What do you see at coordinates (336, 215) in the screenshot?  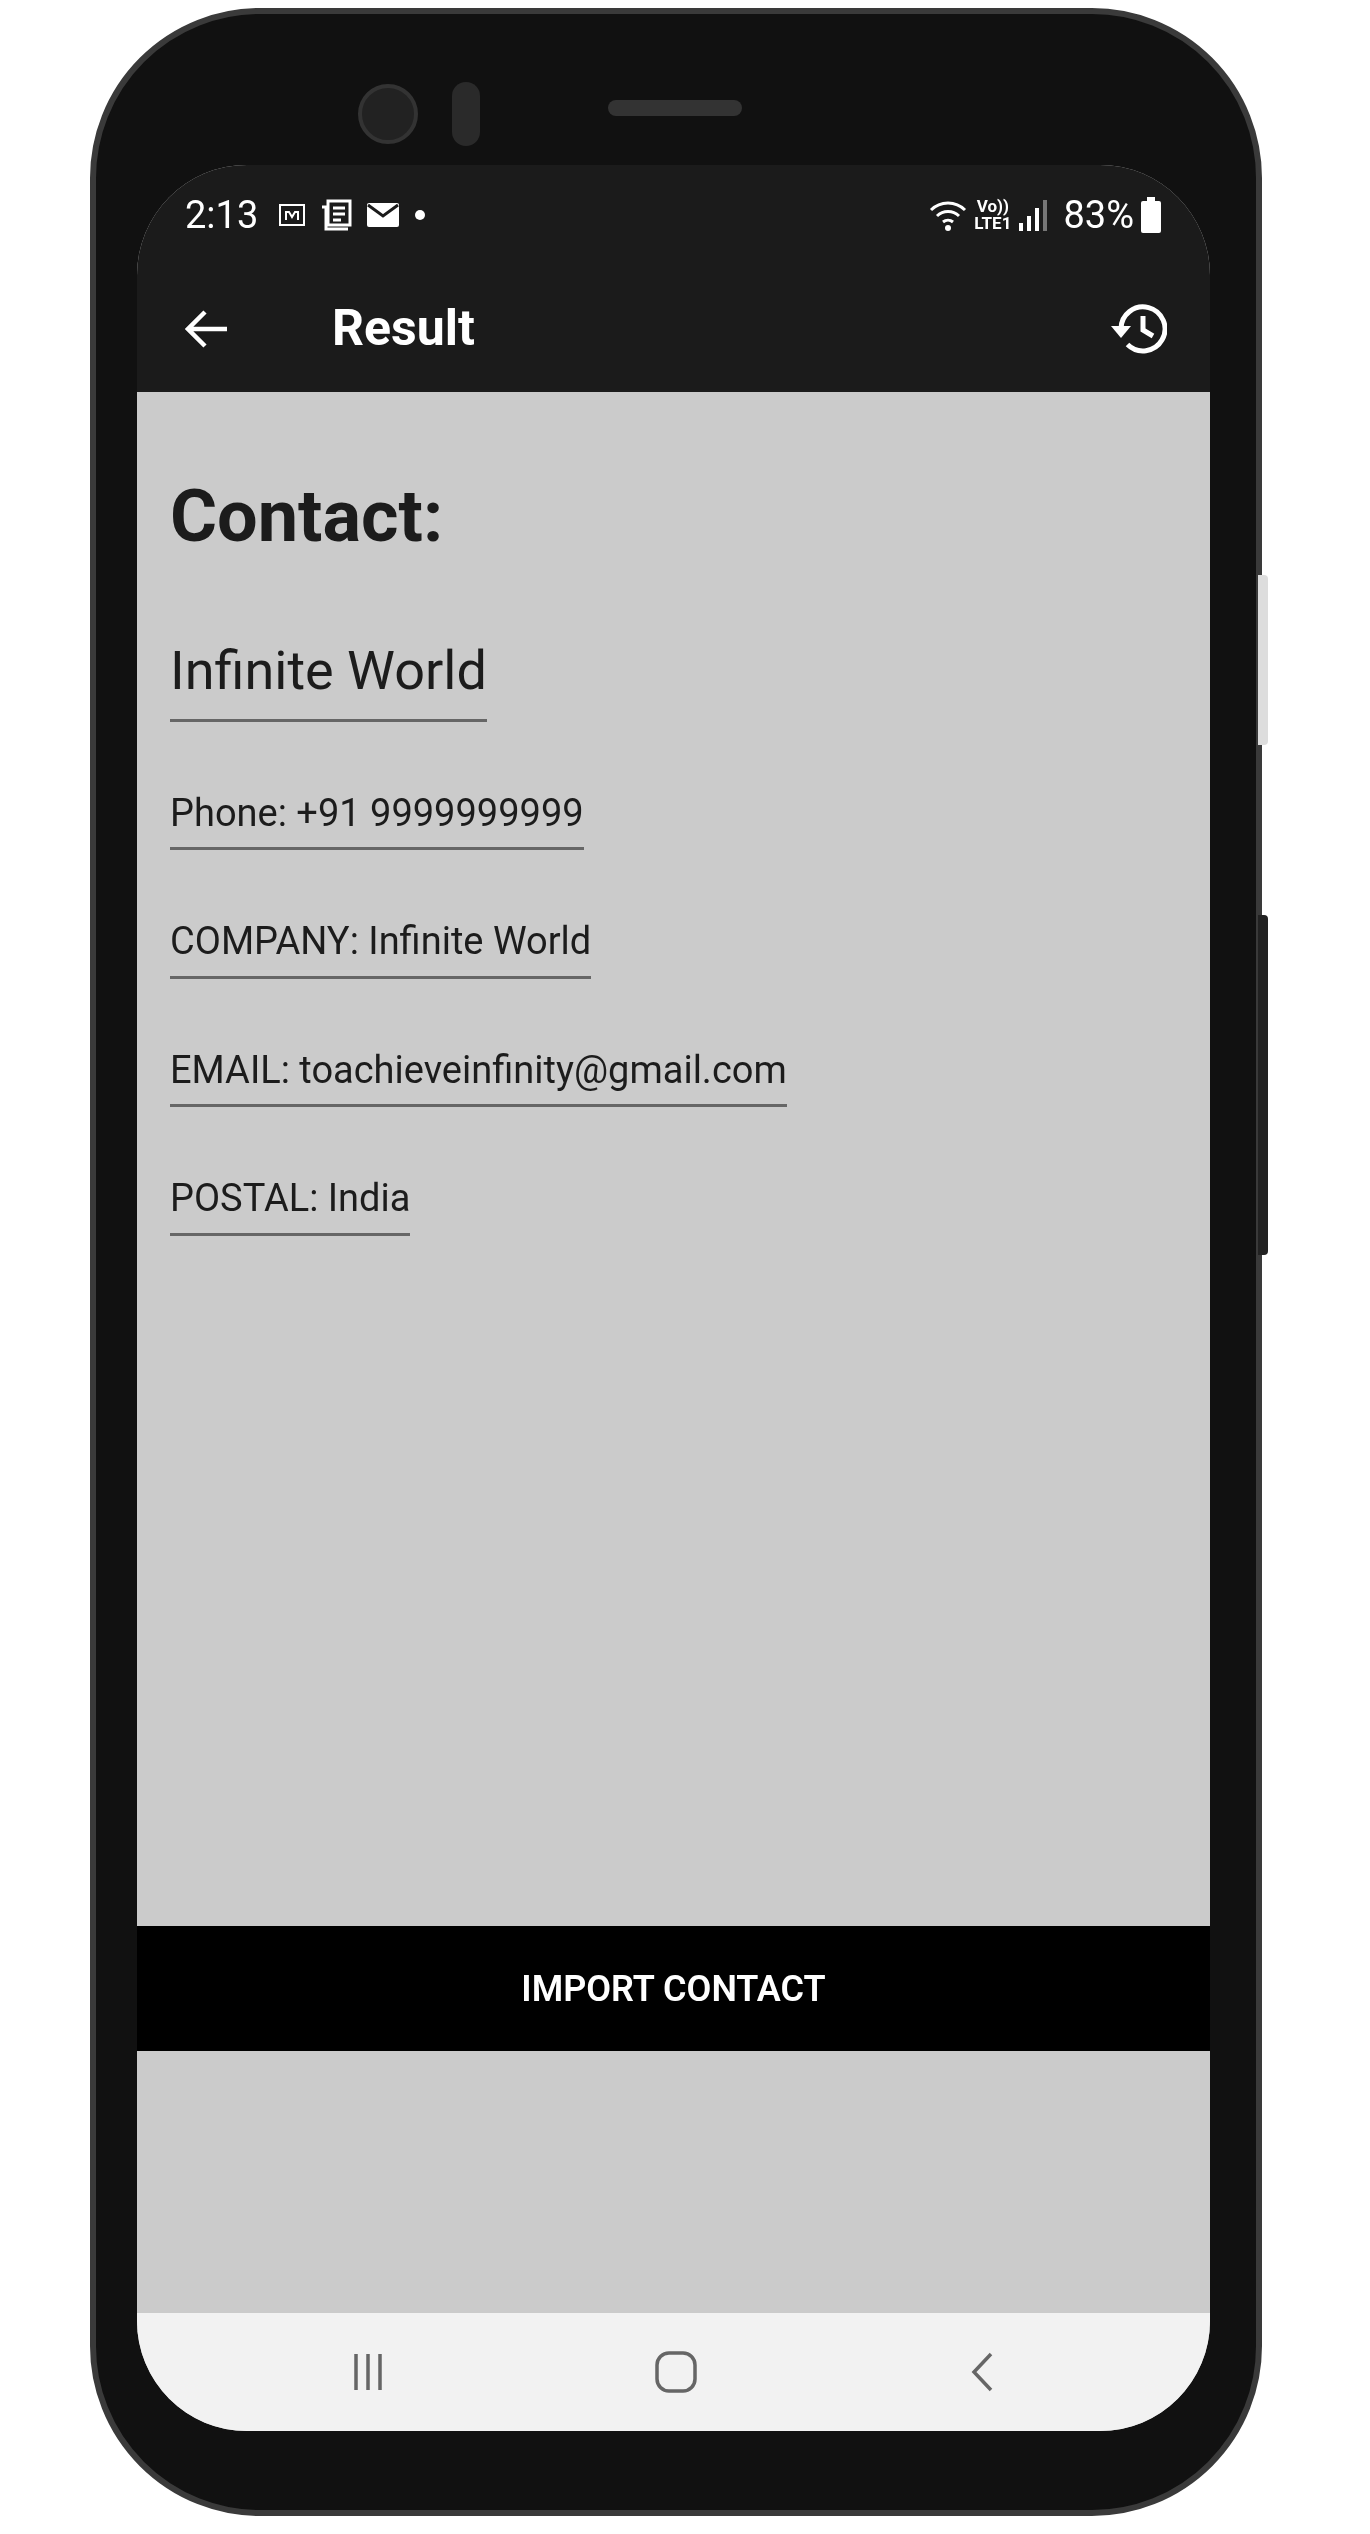 I see `news-icon` at bounding box center [336, 215].